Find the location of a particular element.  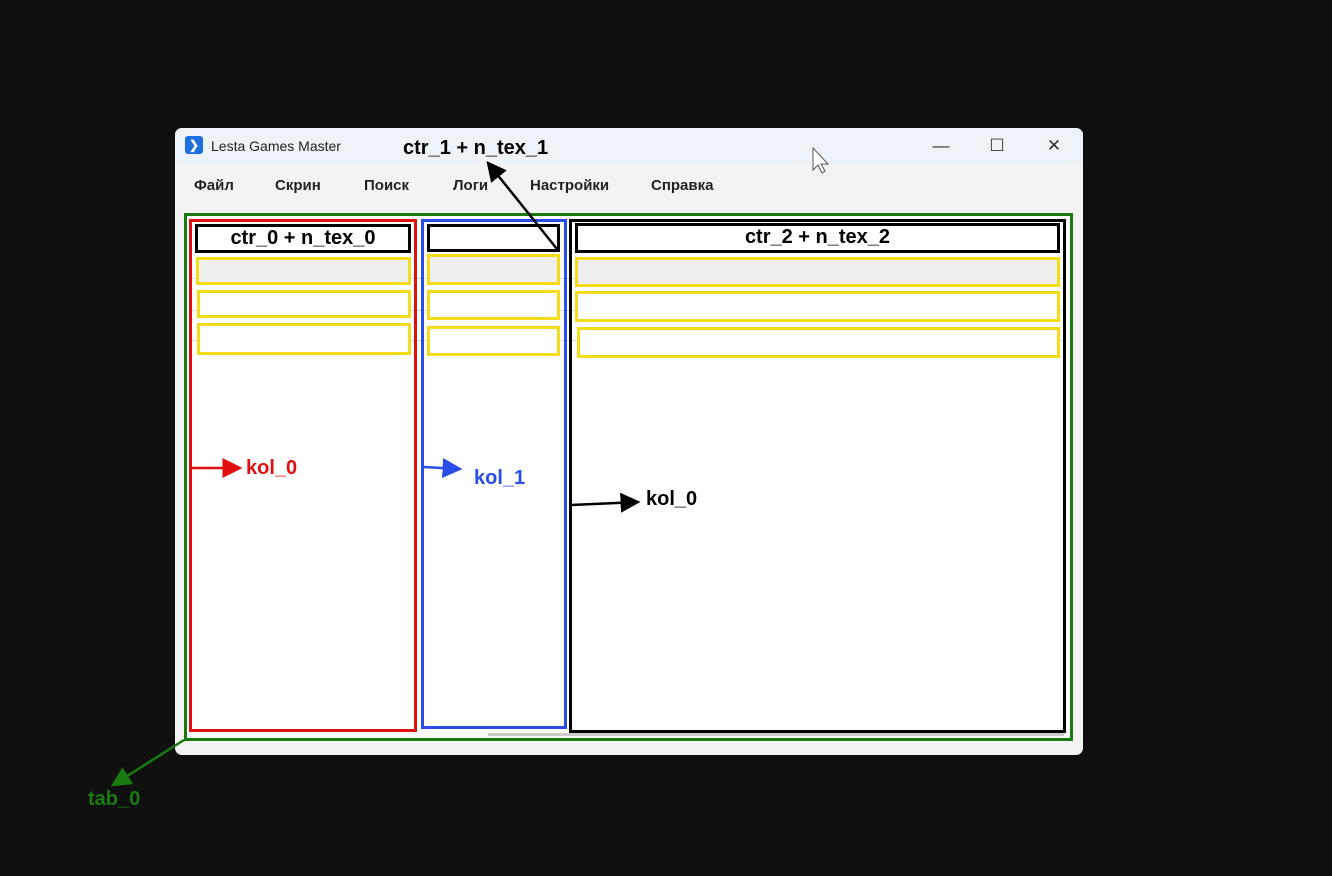

mouse-cursor-icon is located at coordinates (821, 160).